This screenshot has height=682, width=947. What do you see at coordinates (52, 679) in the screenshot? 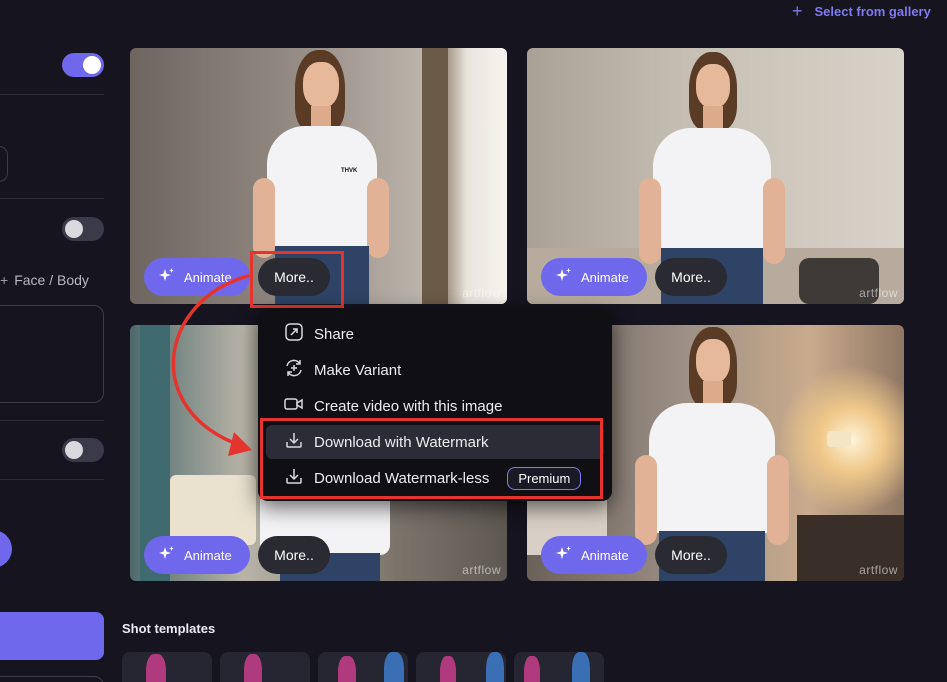
I see `left-bottom-field` at bounding box center [52, 679].